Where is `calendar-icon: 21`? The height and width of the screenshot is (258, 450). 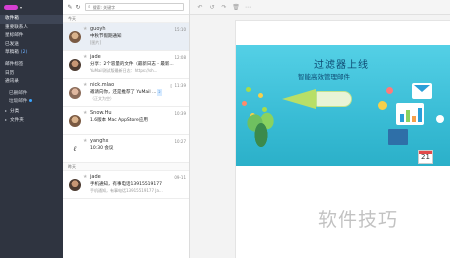
calendar-icon: 21 is located at coordinates (425, 157).